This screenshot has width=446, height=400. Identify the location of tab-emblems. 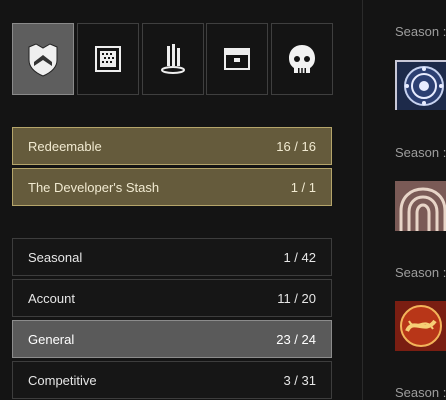
(43, 59).